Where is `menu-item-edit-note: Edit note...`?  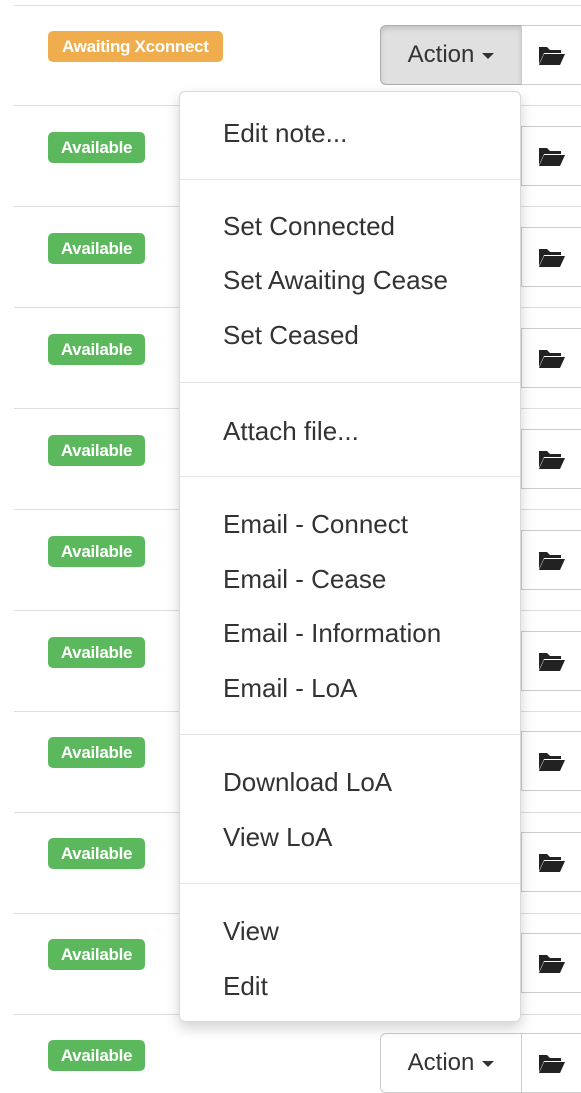 menu-item-edit-note: Edit note... is located at coordinates (285, 133).